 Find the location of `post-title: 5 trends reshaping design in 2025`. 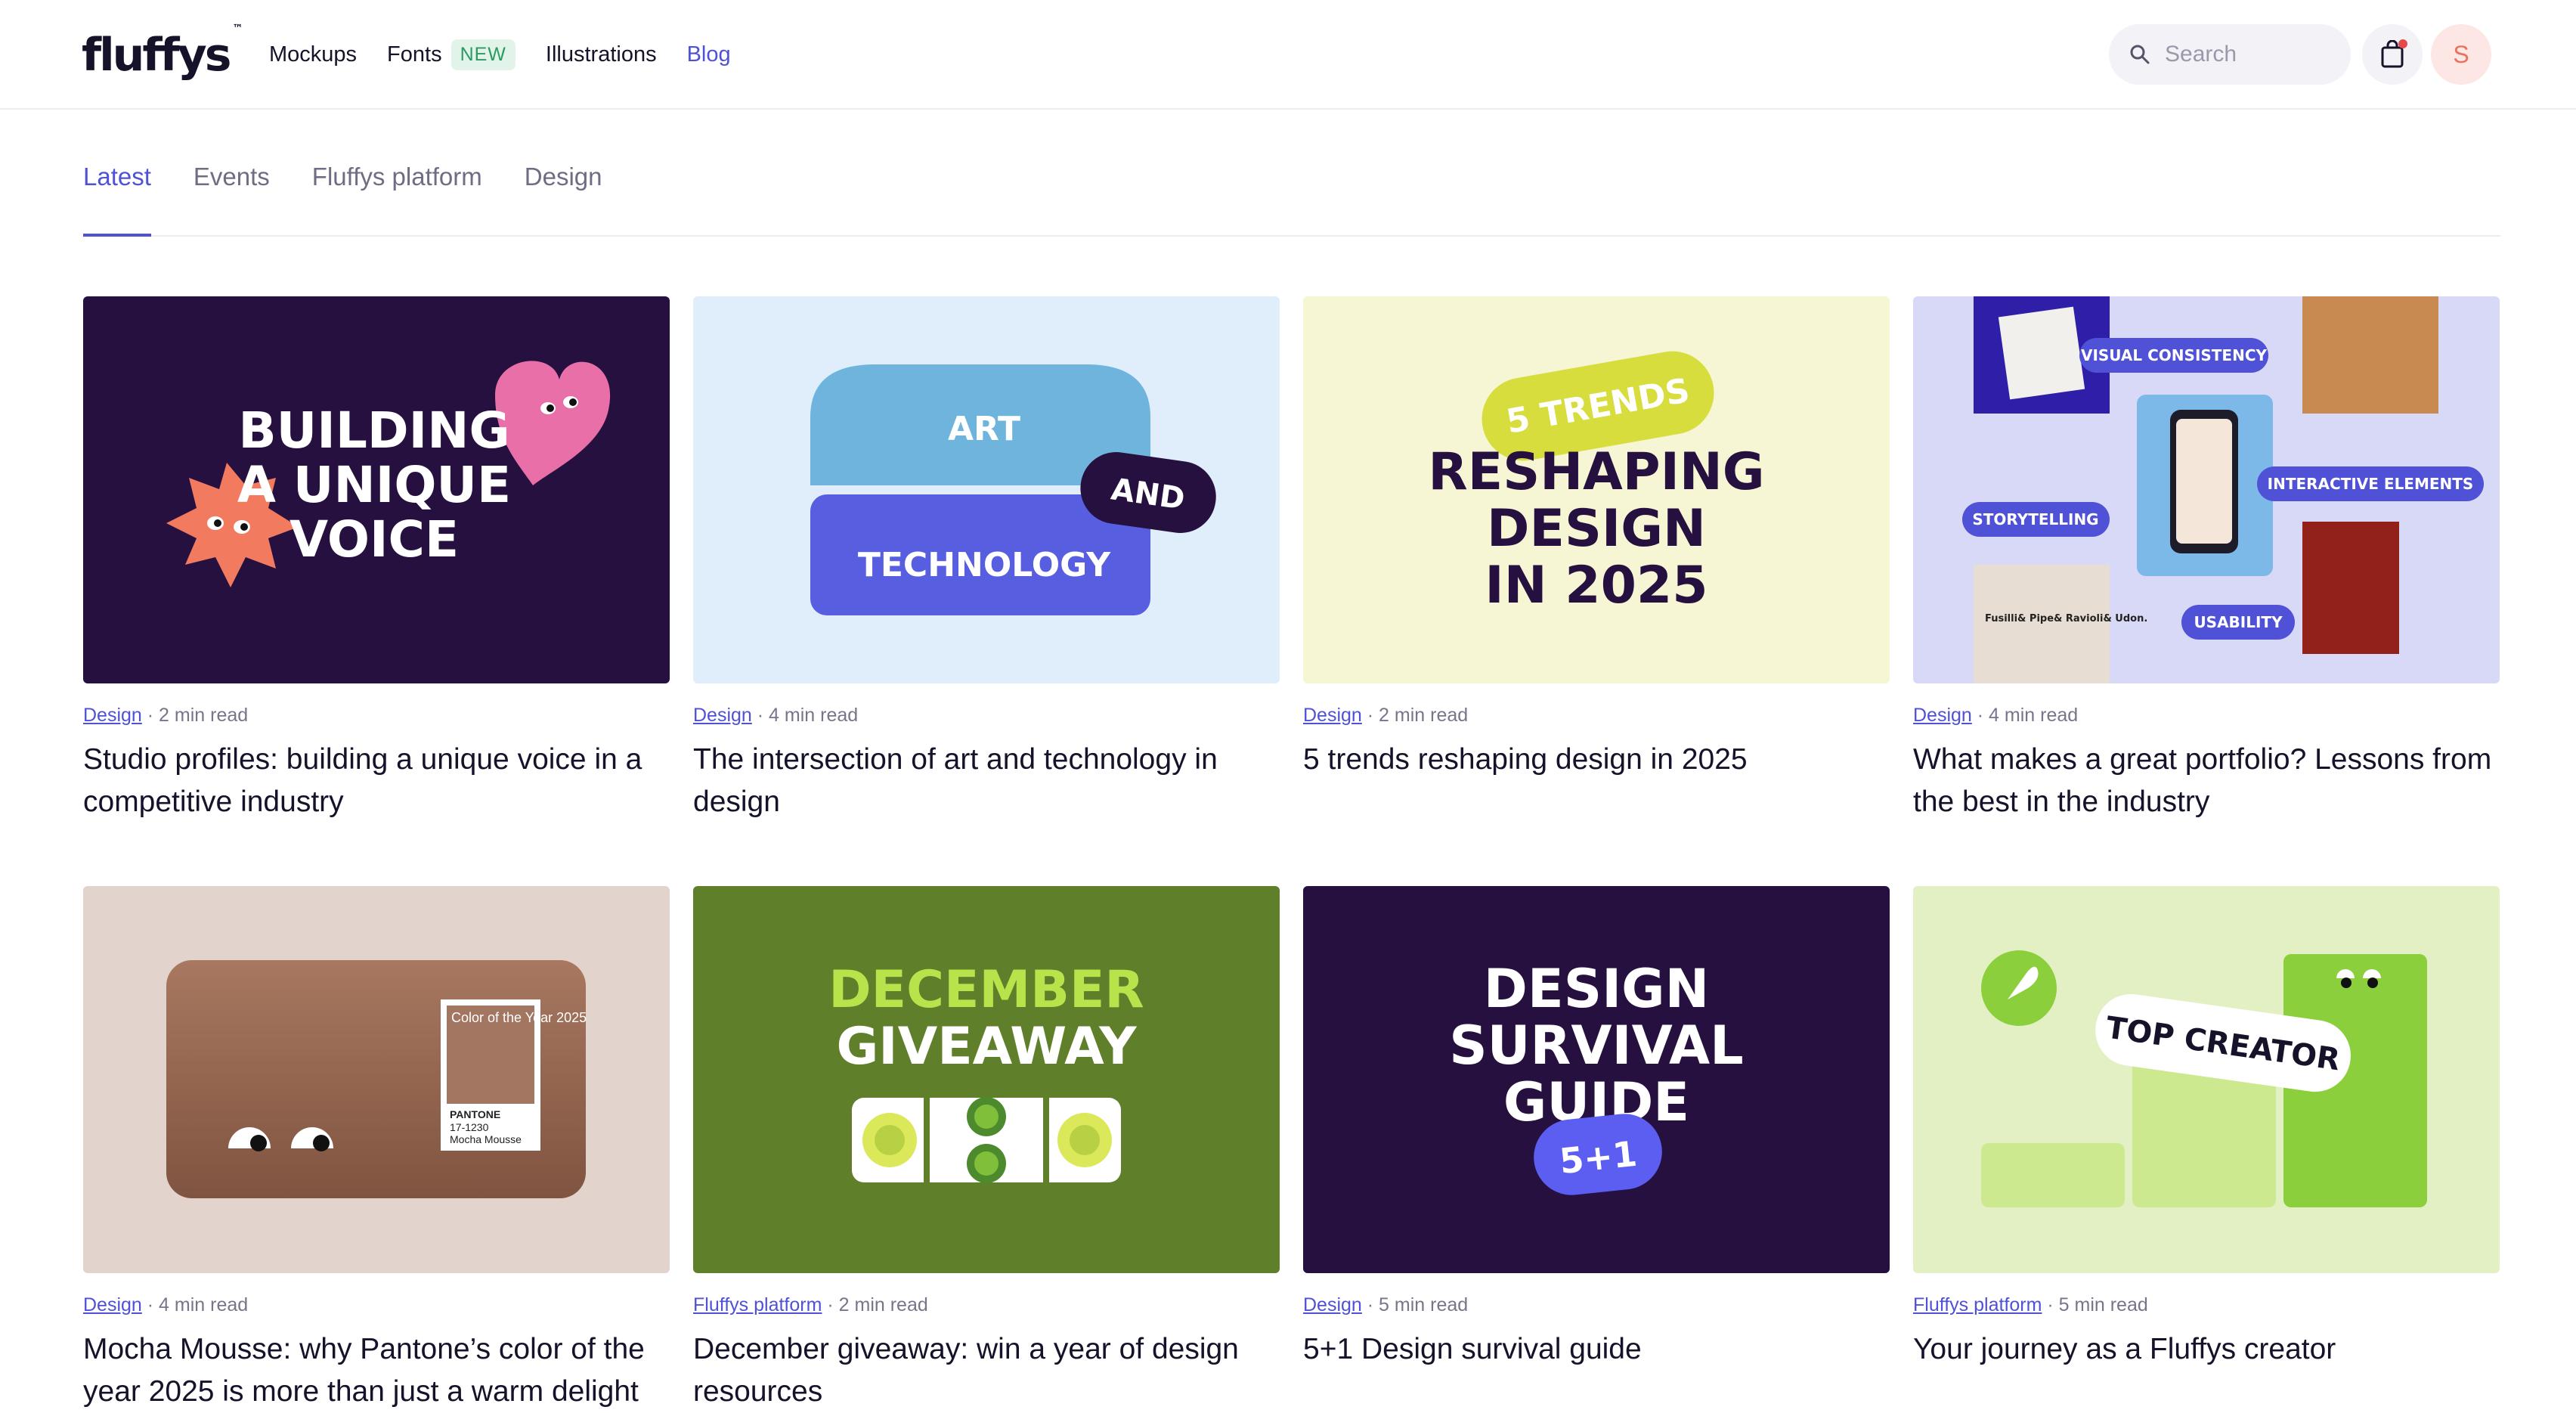

post-title: 5 trends reshaping design in 2025 is located at coordinates (1597, 760).